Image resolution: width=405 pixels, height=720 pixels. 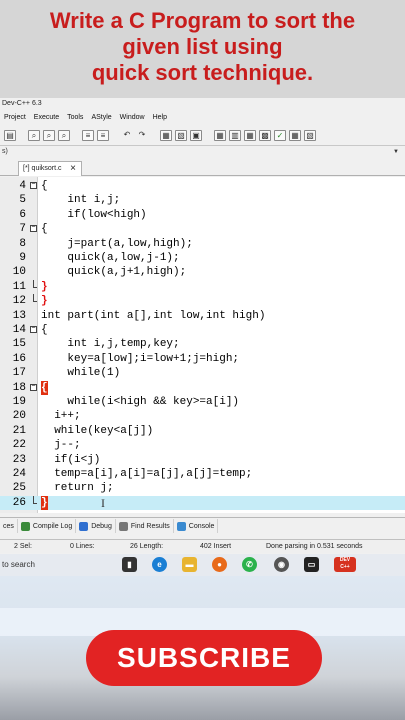 I want to click on code-text: quick(a,j+1,high);, so click(x=114, y=272).